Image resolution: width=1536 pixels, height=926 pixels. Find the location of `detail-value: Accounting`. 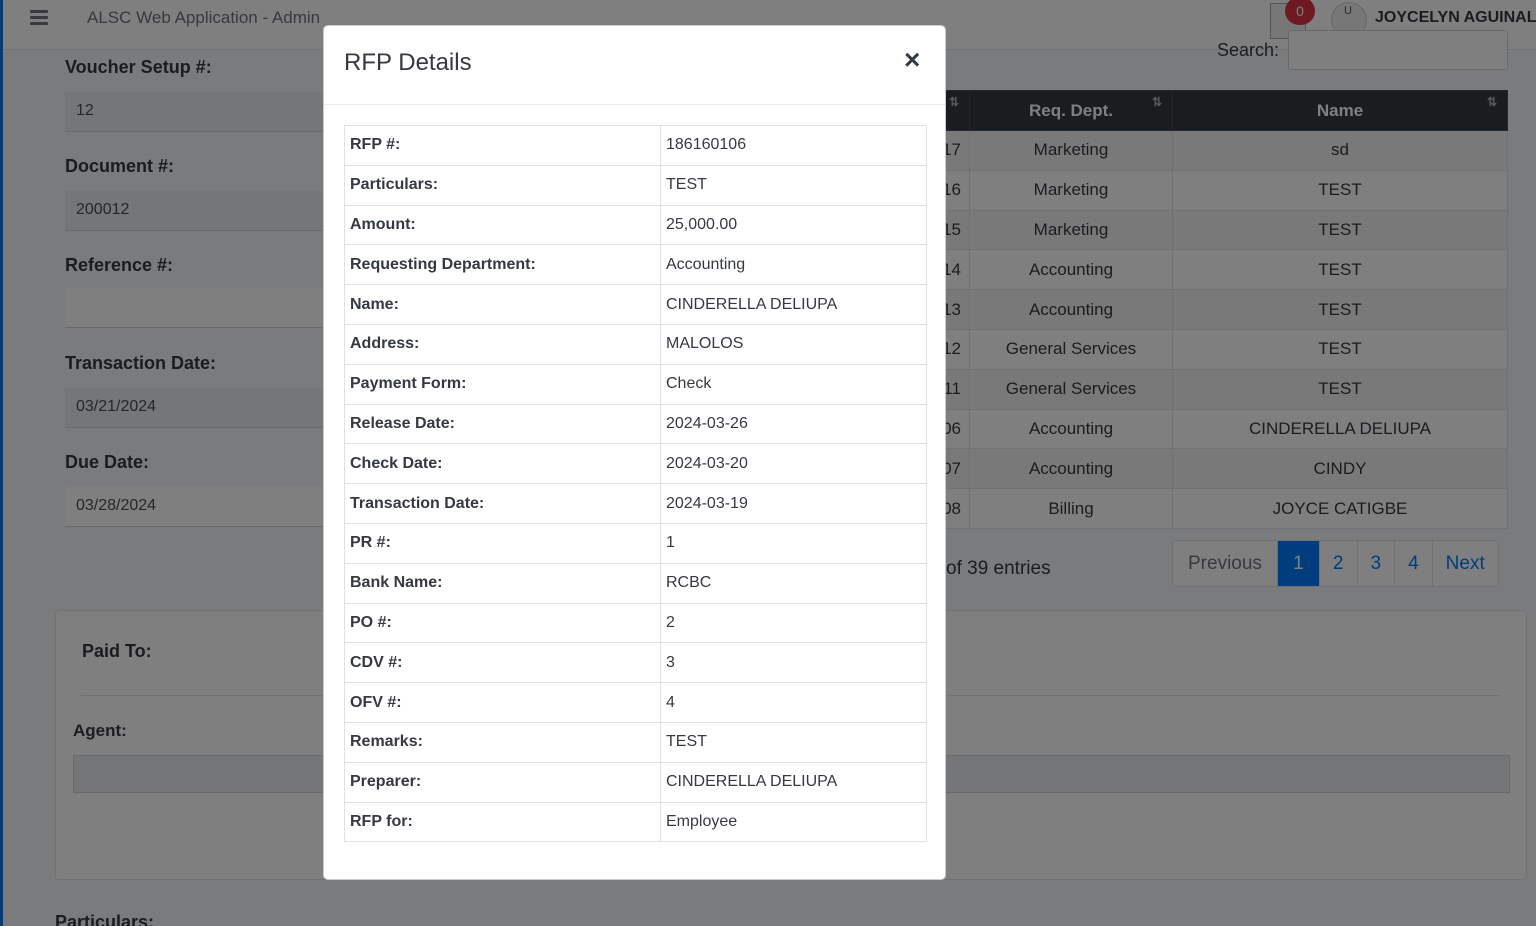

detail-value: Accounting is located at coordinates (793, 265).